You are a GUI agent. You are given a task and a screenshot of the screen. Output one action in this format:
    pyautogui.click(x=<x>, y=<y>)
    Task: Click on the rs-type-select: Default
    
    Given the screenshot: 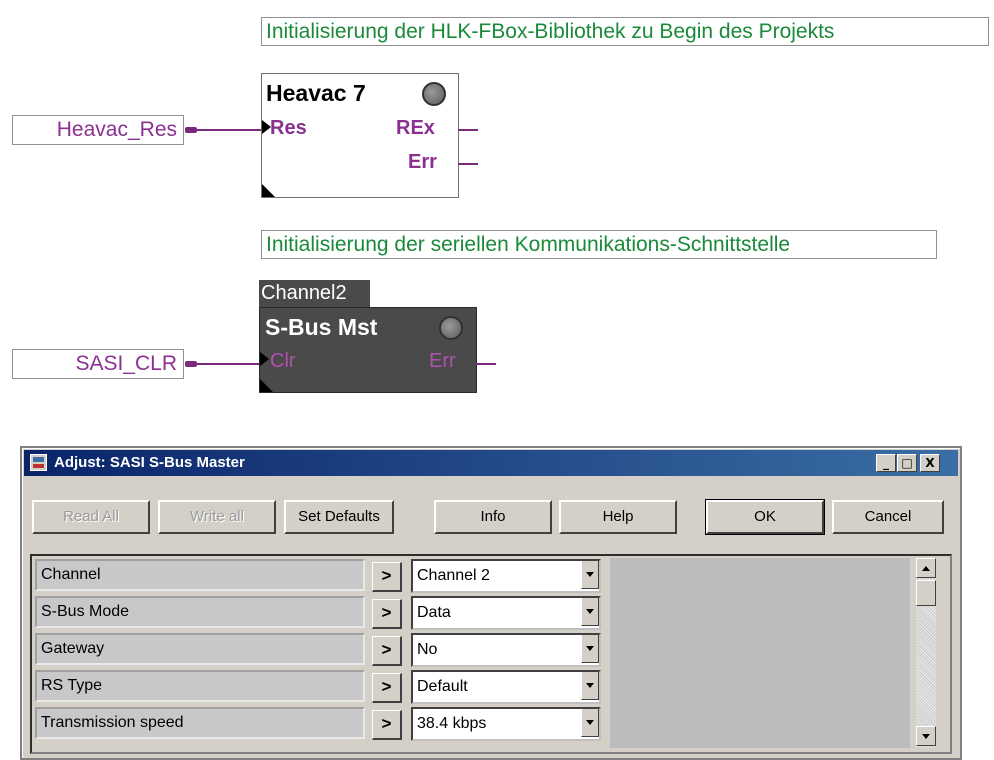 What is the action you would take?
    pyautogui.click(x=506, y=687)
    